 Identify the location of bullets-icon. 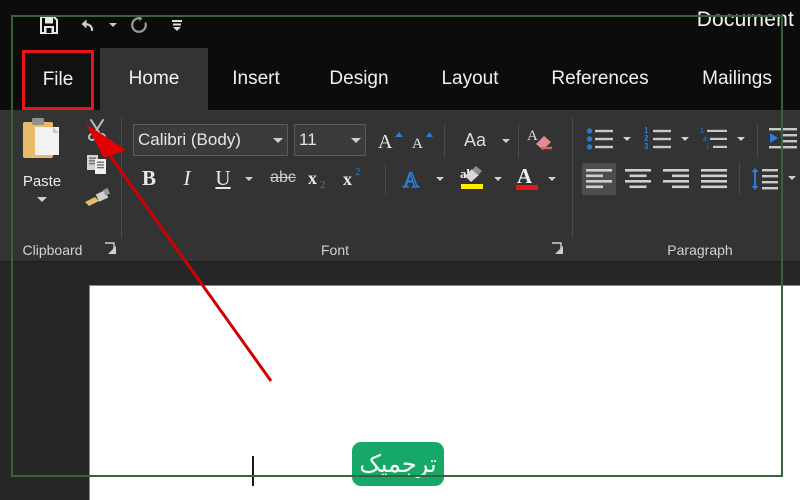
(601, 139).